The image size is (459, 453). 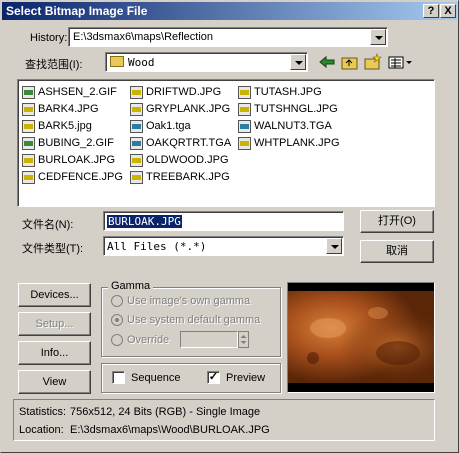 I want to click on gamma-own-radio, so click(x=117, y=301).